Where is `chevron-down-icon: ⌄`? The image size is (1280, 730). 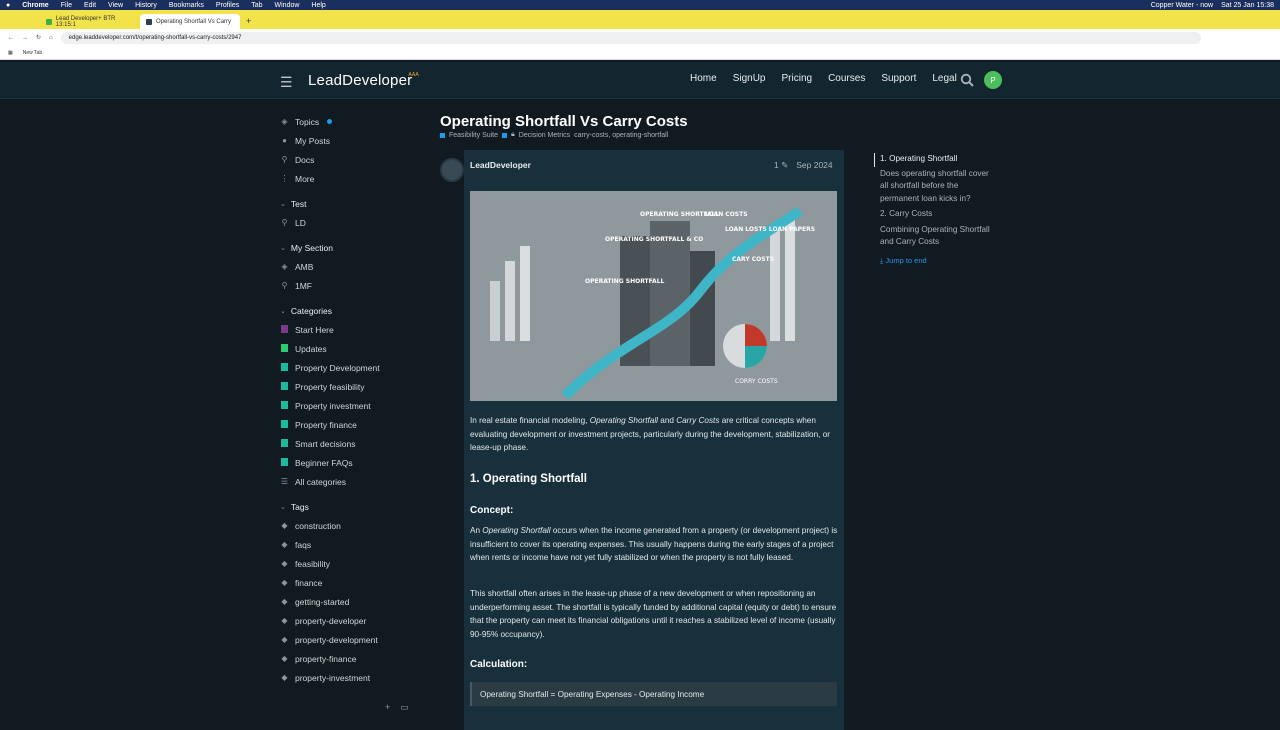
chevron-down-icon: ⌄ is located at coordinates (283, 311).